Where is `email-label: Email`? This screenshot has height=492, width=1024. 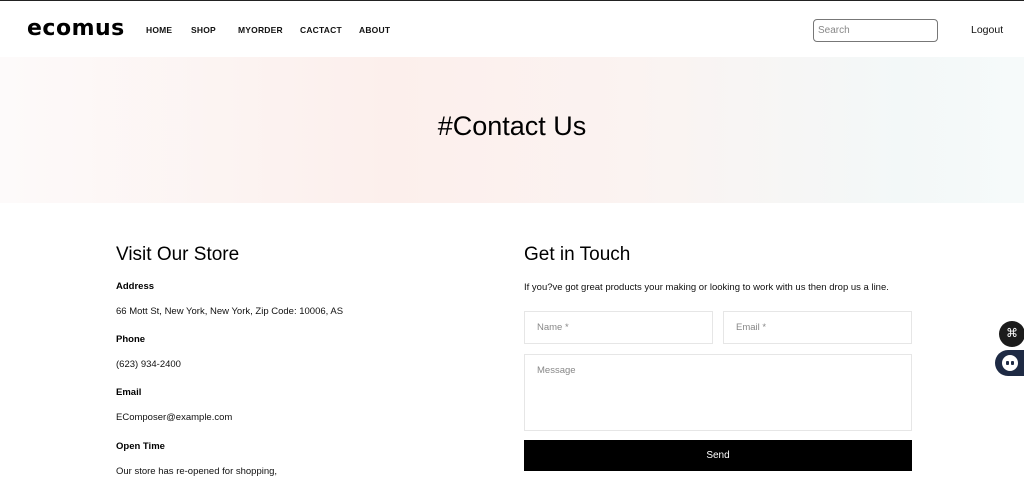 email-label: Email is located at coordinates (129, 392).